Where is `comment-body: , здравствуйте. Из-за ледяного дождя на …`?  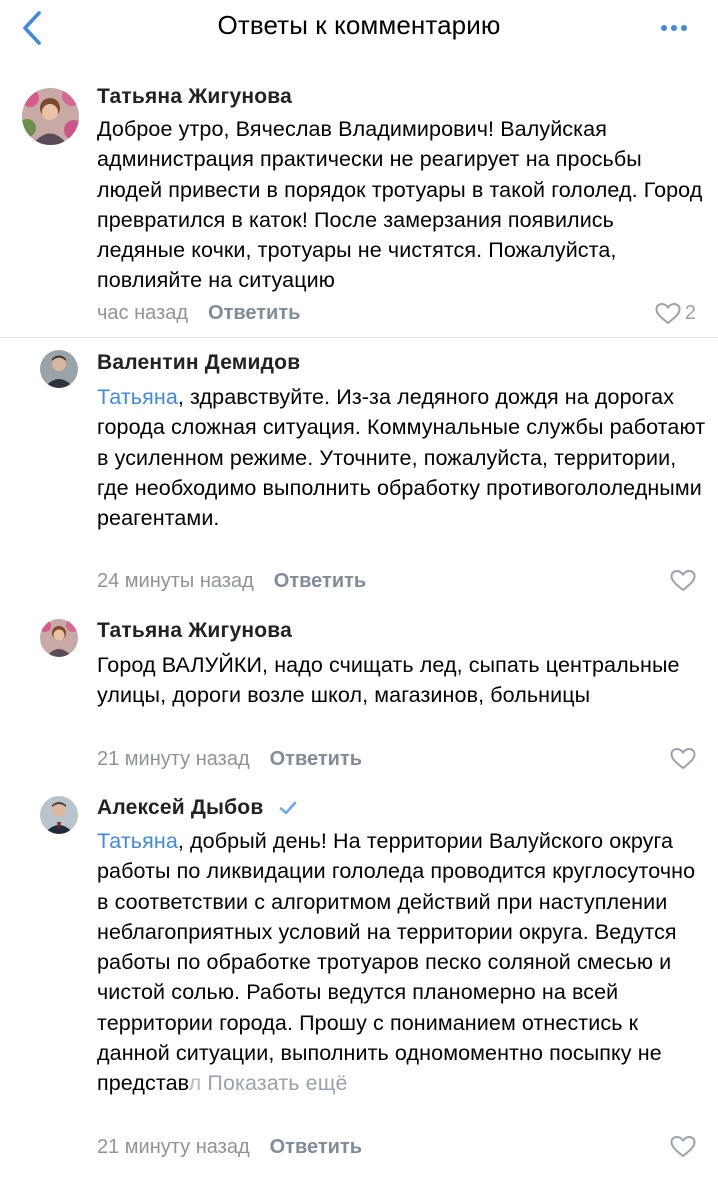
comment-body: , здравствуйте. Из-за ледяного дождя на … is located at coordinates (401, 458).